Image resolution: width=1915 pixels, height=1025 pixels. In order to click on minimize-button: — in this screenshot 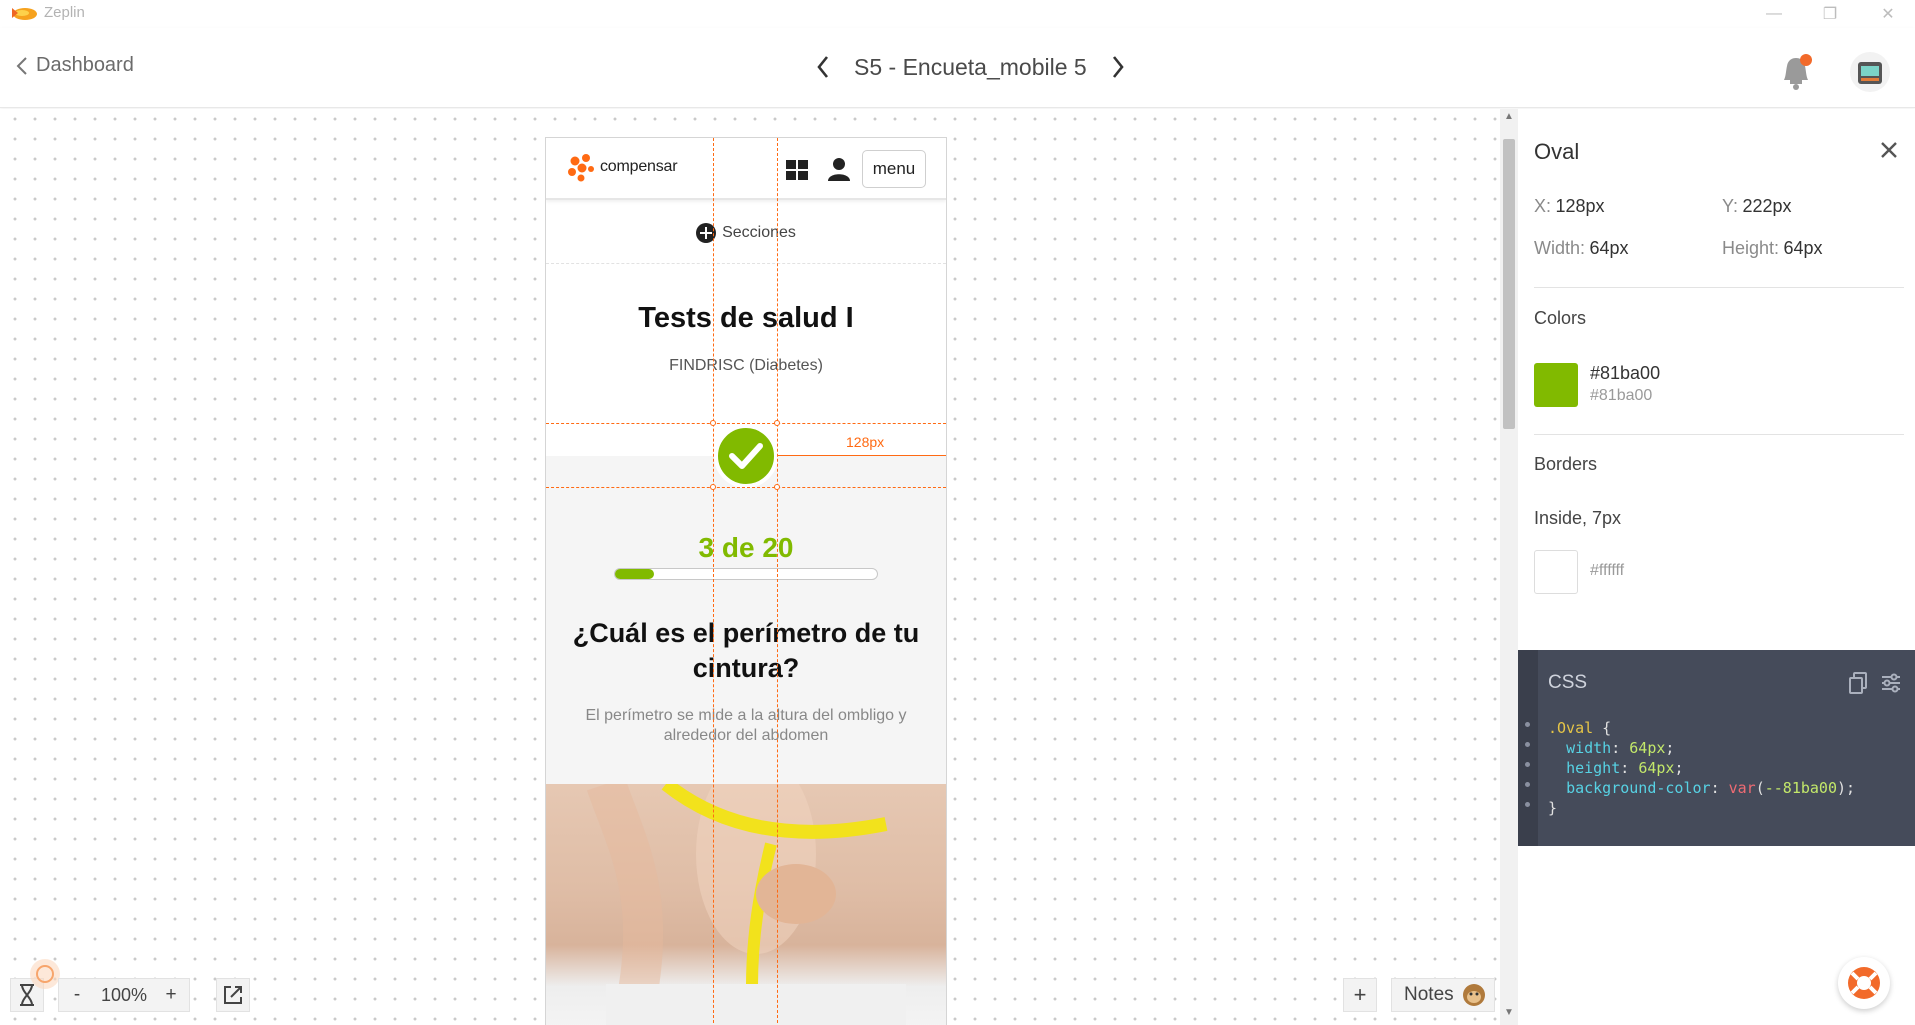, I will do `click(1774, 14)`.